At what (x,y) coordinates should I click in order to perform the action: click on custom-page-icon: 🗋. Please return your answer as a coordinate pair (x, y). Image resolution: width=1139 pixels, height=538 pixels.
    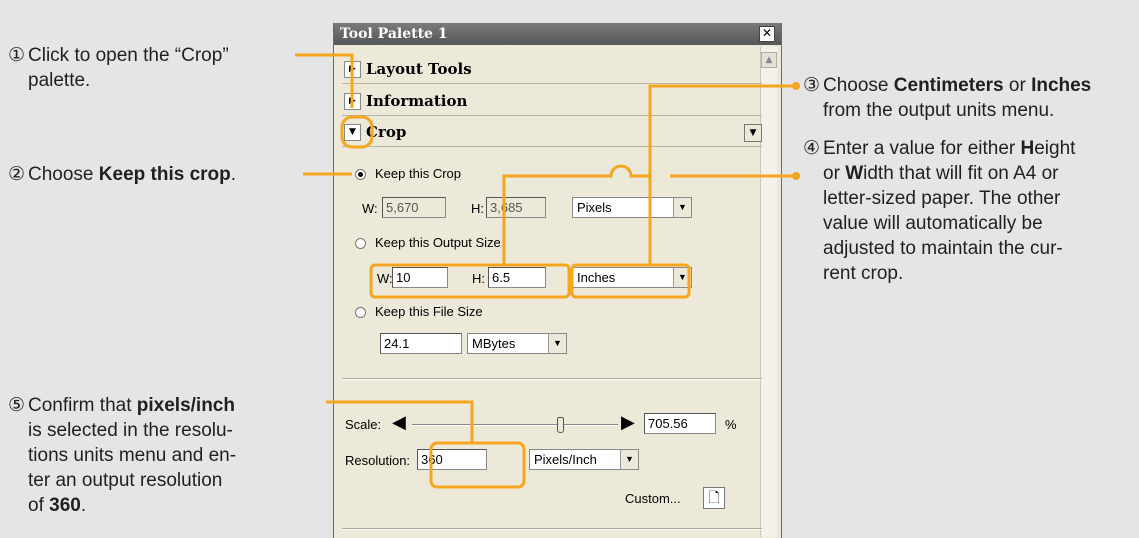
    Looking at the image, I should click on (714, 498).